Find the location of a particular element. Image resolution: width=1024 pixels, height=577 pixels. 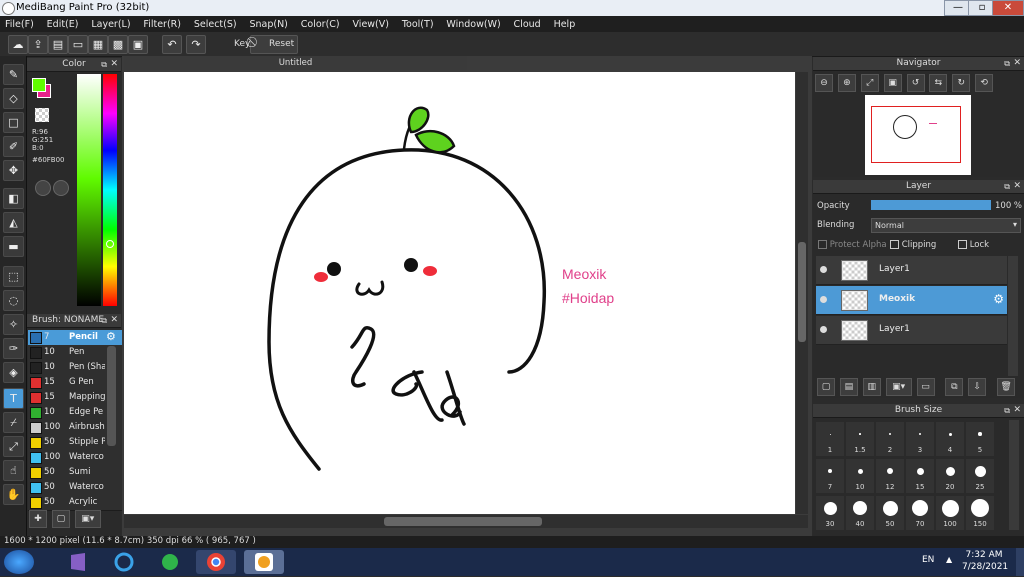

navigator-viewport is located at coordinates (916, 134).